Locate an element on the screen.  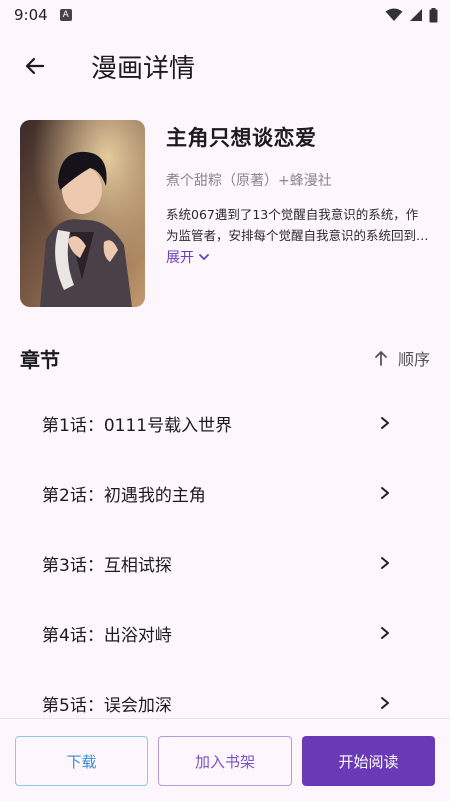
chapter-item: 第2话：初遇我的主角 is located at coordinates (225, 493).